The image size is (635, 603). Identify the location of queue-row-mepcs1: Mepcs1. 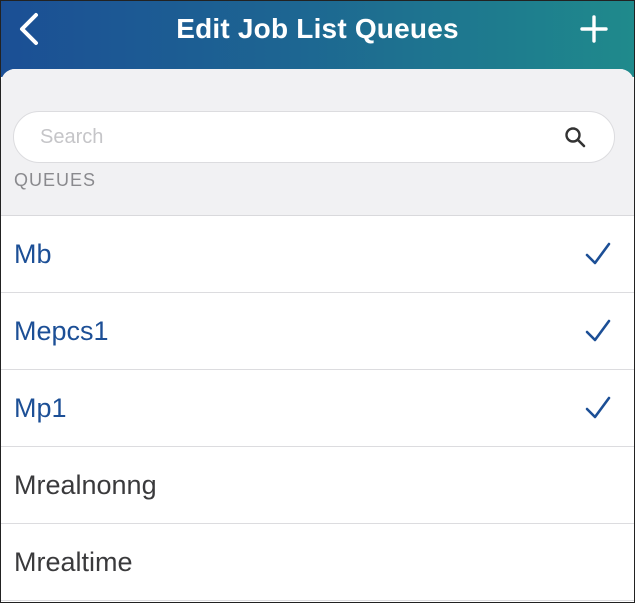
(317, 331).